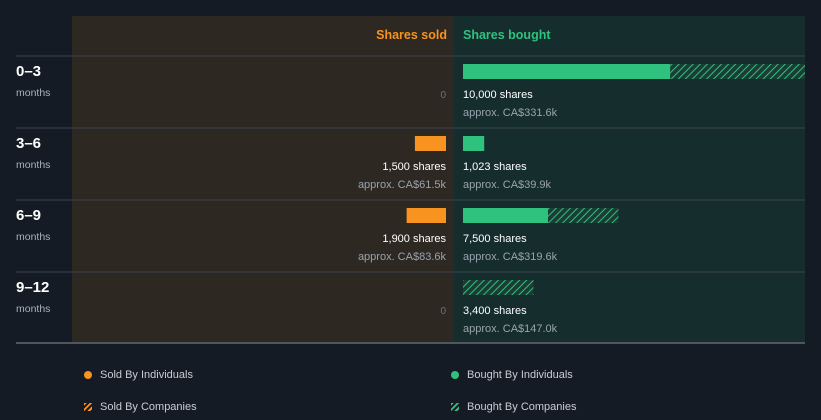  Describe the element at coordinates (495, 167) in the screenshot. I see `bought-shares-label: 1,023 shares` at that location.